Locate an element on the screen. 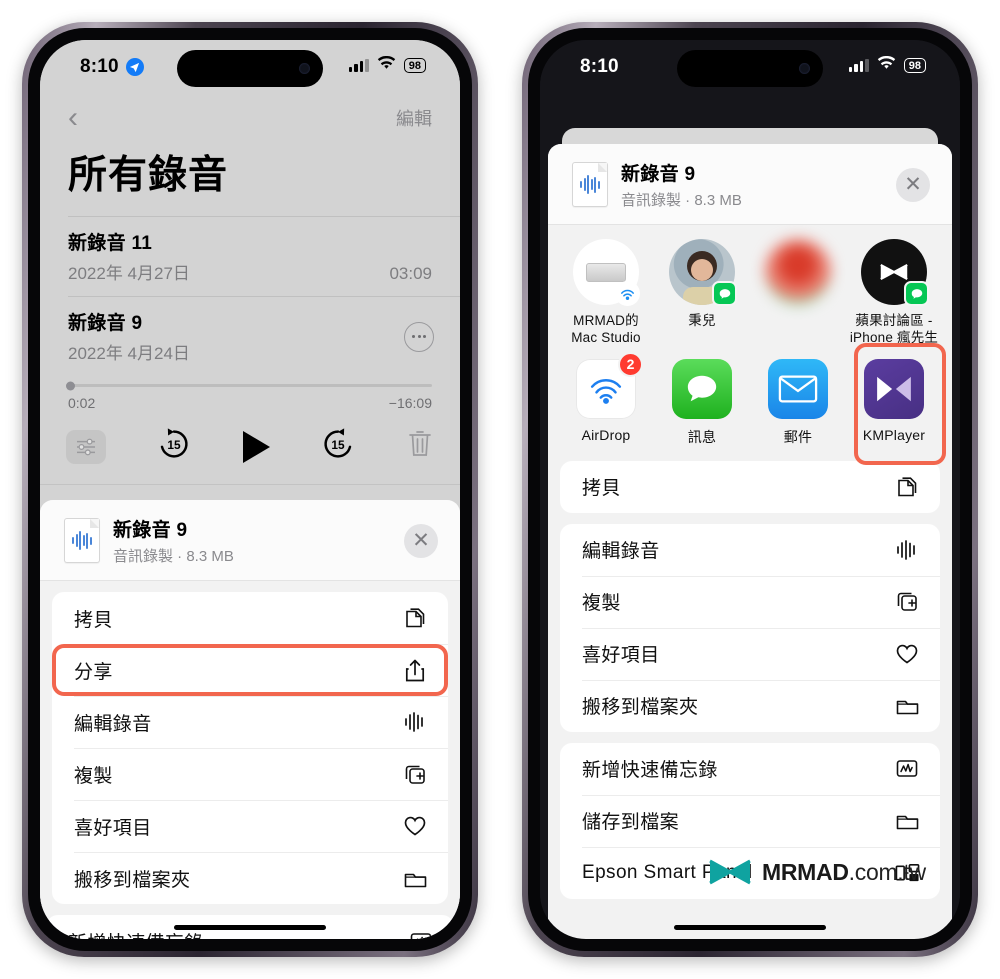 The width and height of the screenshot is (1000, 979). share-target-partial is located at coordinates (947, 293).